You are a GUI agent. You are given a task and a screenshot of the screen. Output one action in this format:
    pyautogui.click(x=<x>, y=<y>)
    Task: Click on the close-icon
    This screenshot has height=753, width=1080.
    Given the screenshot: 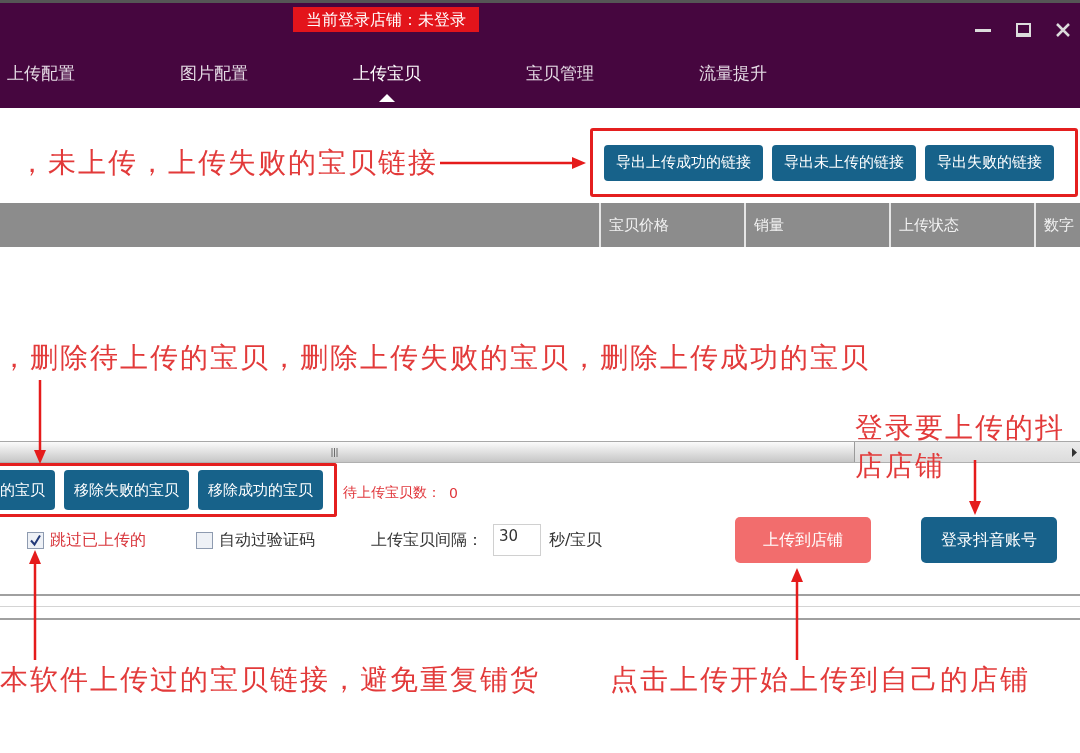 What is the action you would take?
    pyautogui.click(x=1063, y=30)
    